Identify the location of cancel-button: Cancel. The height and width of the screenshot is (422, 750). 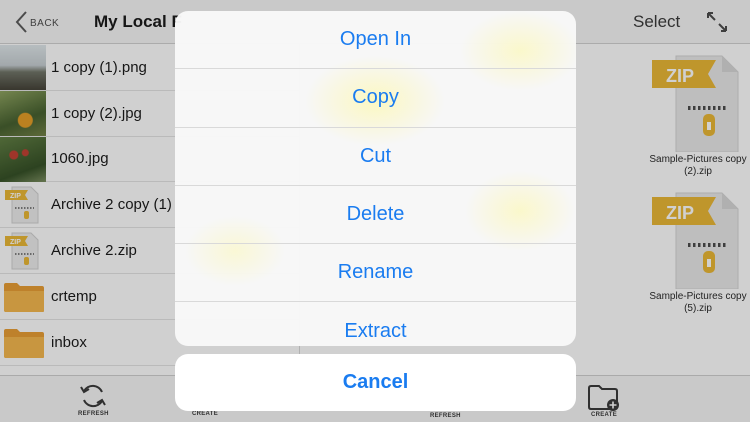
(375, 382).